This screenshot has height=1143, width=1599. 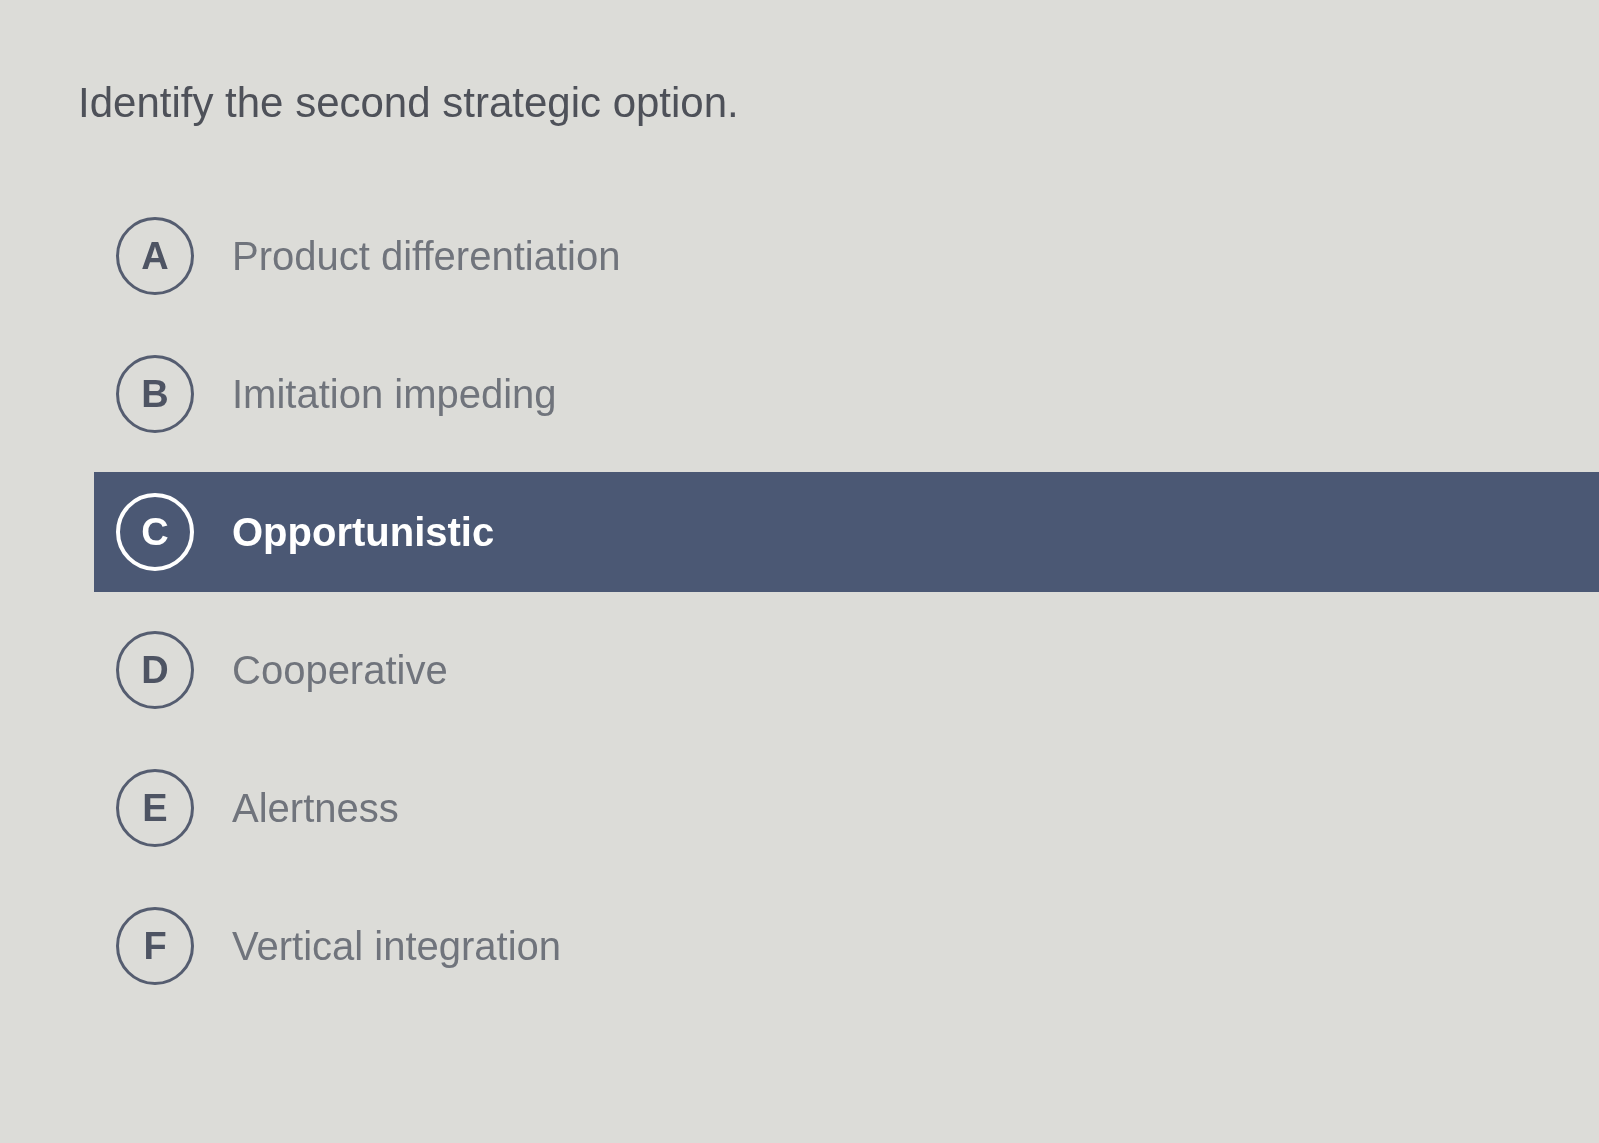 I want to click on answer-option: C Opportunistic, so click(x=846, y=532).